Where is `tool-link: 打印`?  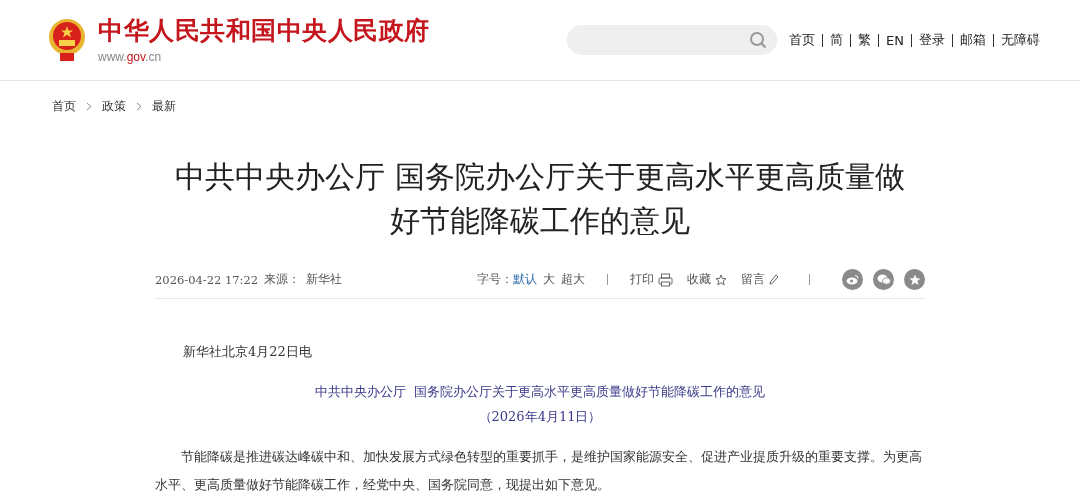
tool-link: 打印 is located at coordinates (651, 279).